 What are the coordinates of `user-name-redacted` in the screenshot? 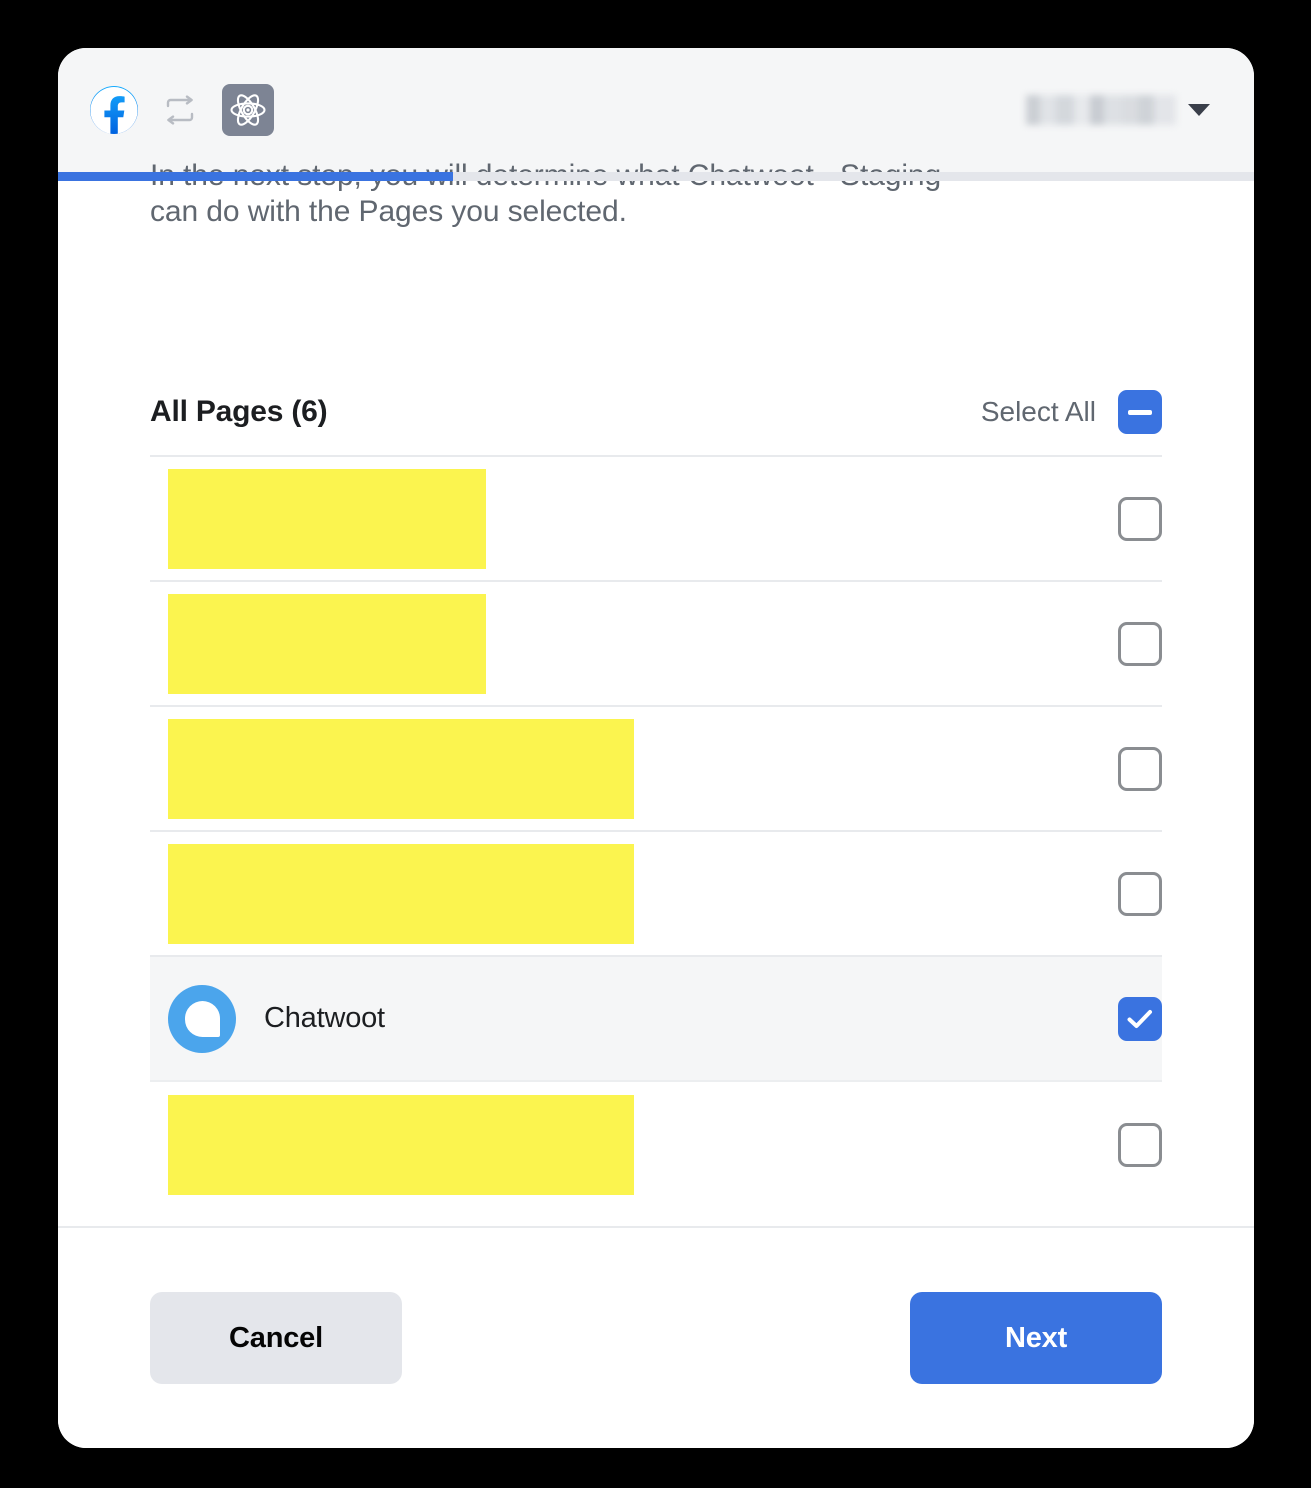 It's located at (1101, 110).